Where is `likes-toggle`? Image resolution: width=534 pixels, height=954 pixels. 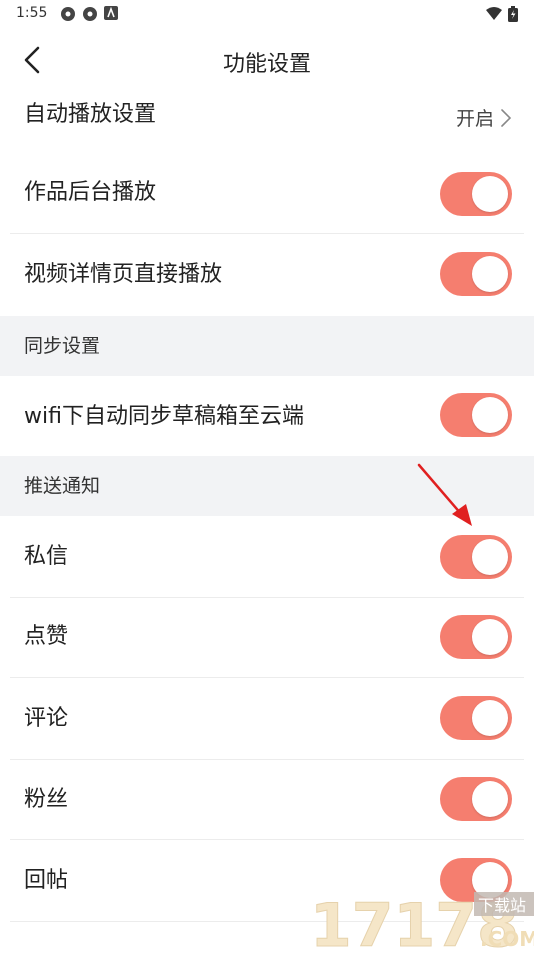
likes-toggle is located at coordinates (476, 637).